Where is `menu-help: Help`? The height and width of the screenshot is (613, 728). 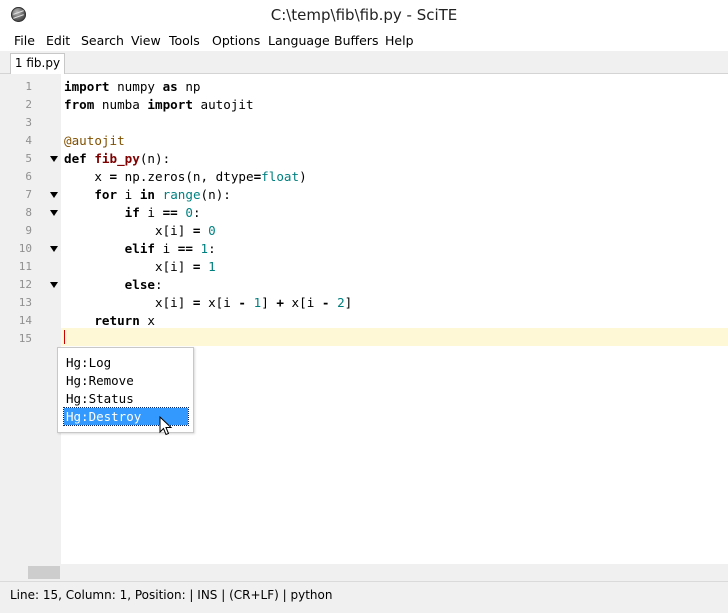
menu-help: Help is located at coordinates (399, 40).